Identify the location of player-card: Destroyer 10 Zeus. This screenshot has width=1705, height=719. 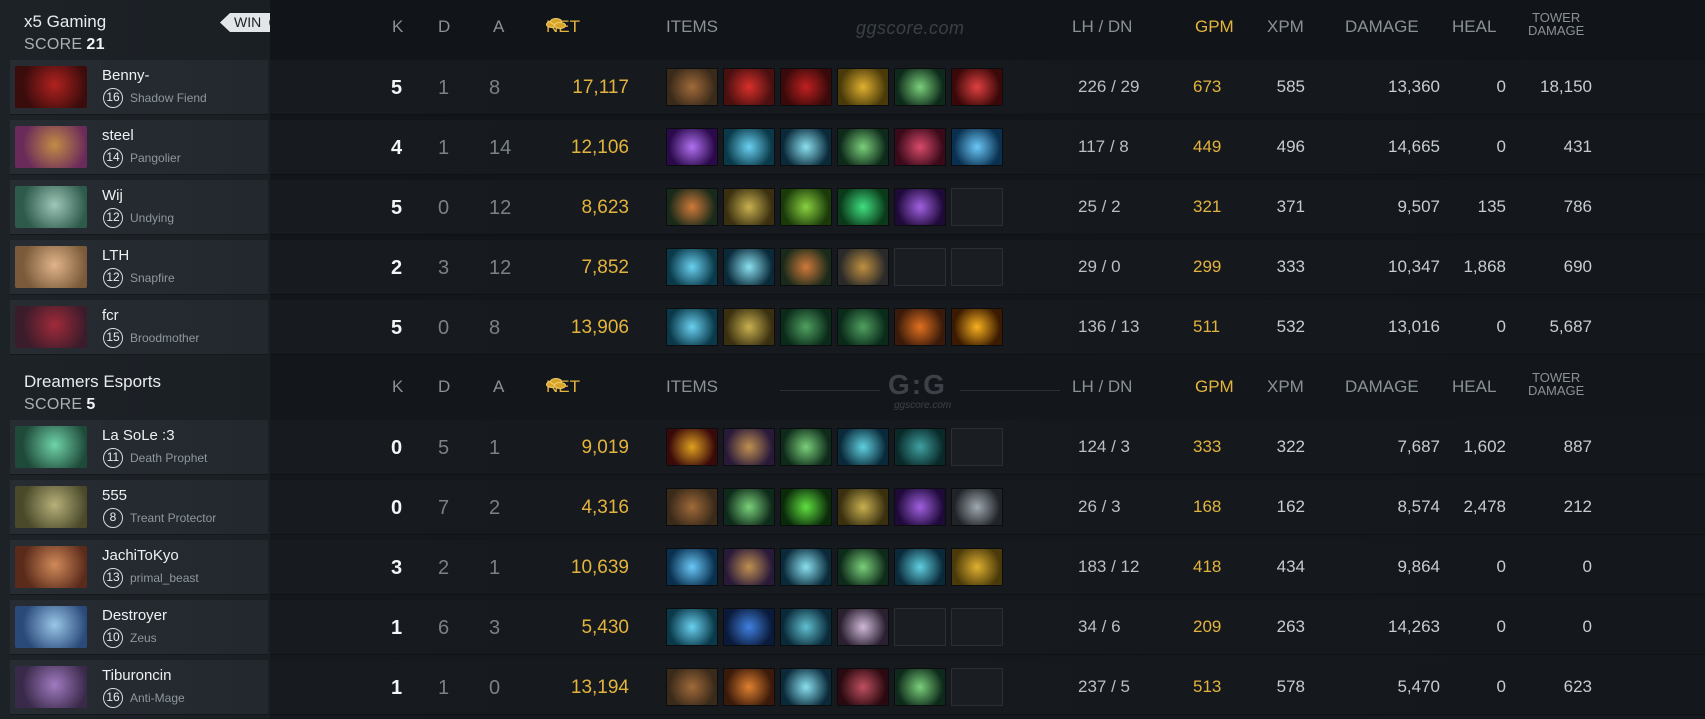
(139, 627).